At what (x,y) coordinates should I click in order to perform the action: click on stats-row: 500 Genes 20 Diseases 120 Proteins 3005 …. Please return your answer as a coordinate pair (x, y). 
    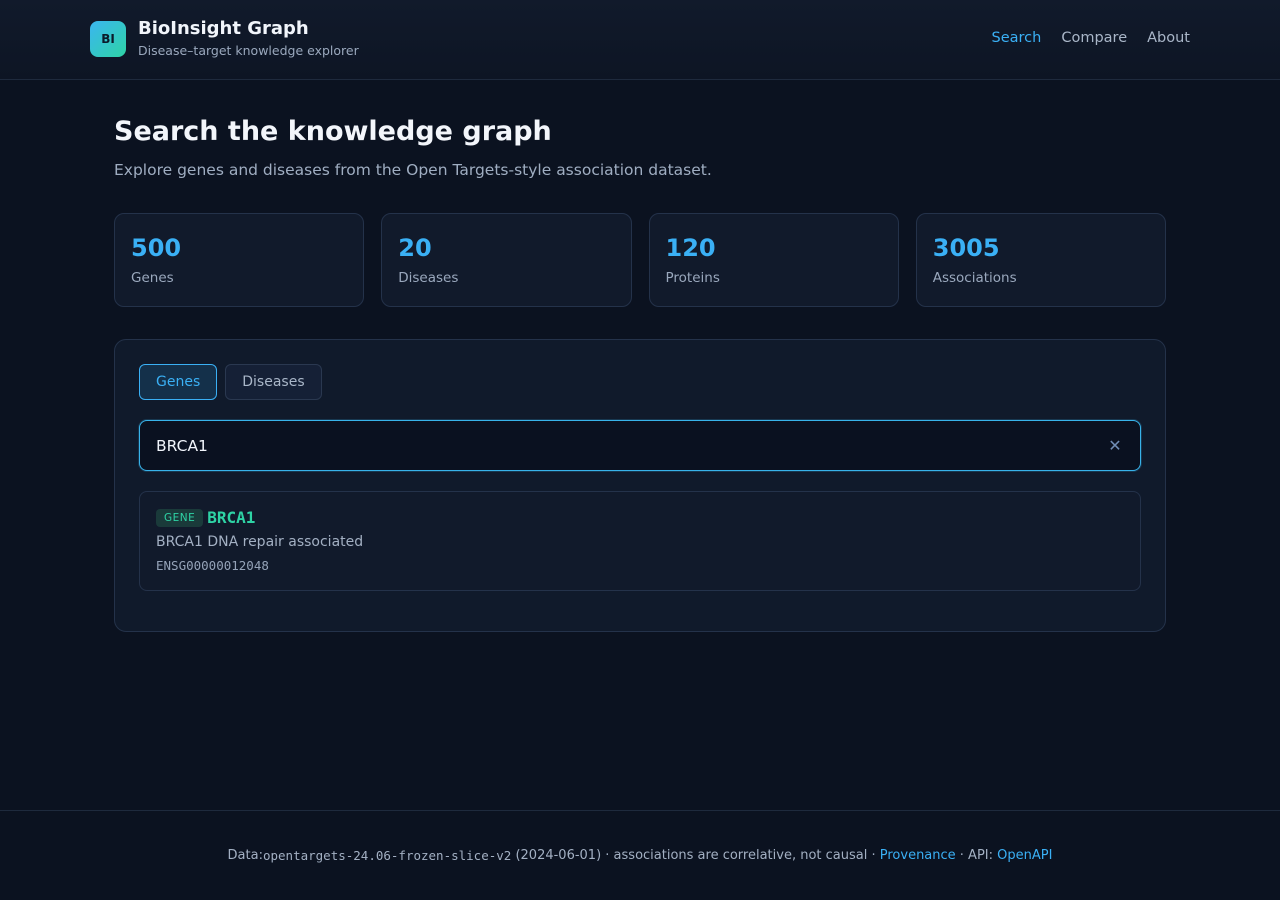
    Looking at the image, I should click on (640, 260).